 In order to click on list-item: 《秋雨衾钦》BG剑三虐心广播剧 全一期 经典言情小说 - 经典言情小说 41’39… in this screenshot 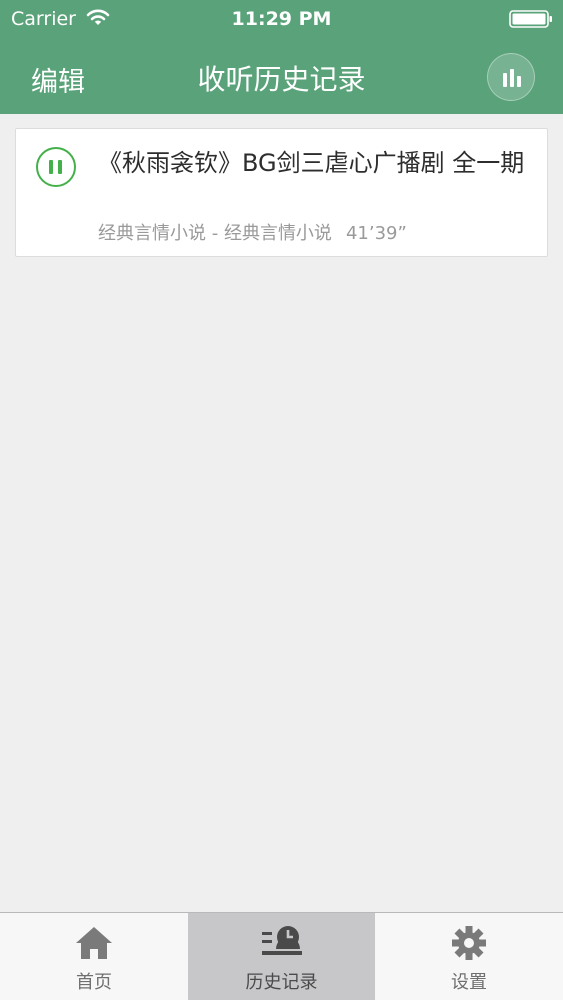, I will do `click(281, 192)`.